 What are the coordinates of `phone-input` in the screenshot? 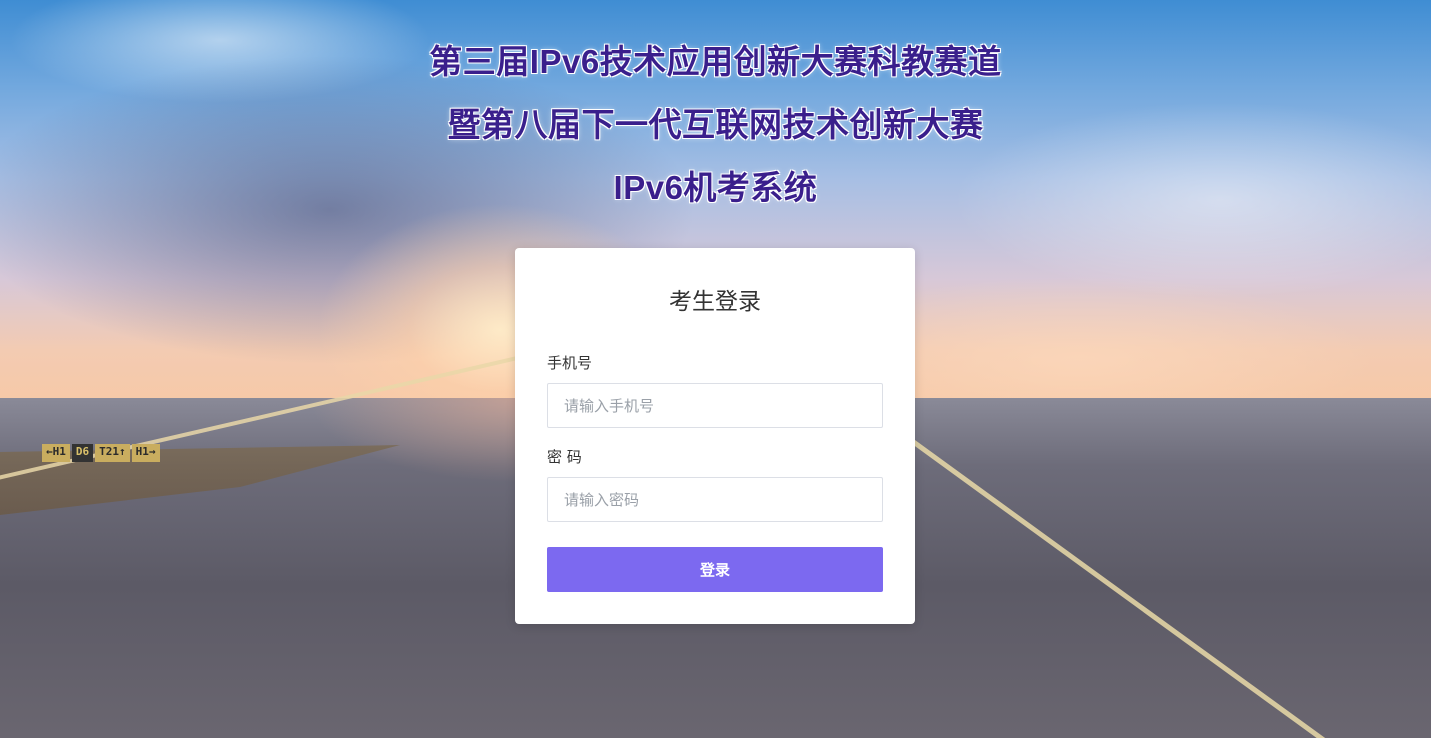 It's located at (715, 405).